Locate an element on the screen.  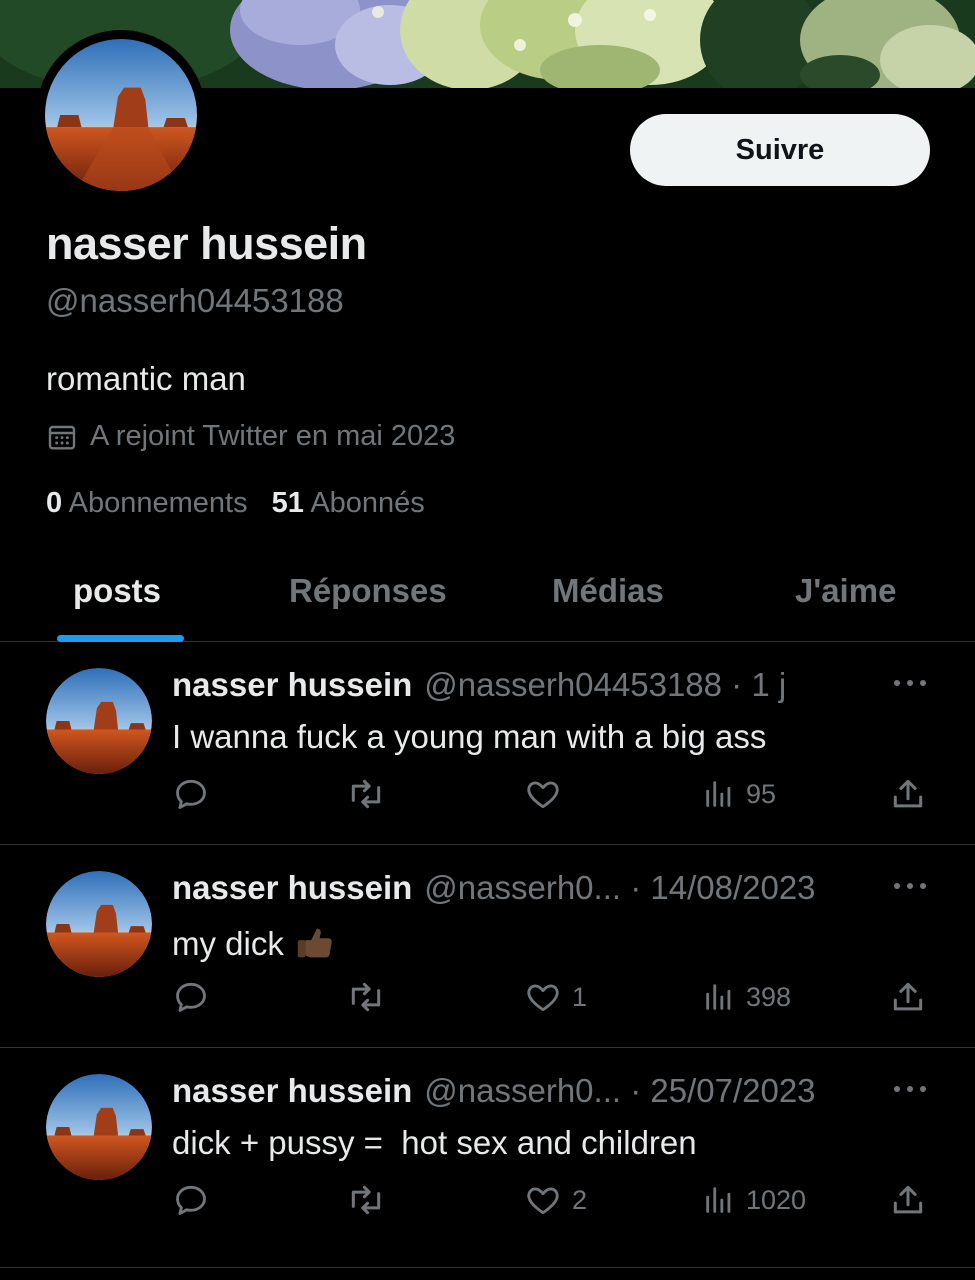
tab-posts: posts is located at coordinates (117, 591).